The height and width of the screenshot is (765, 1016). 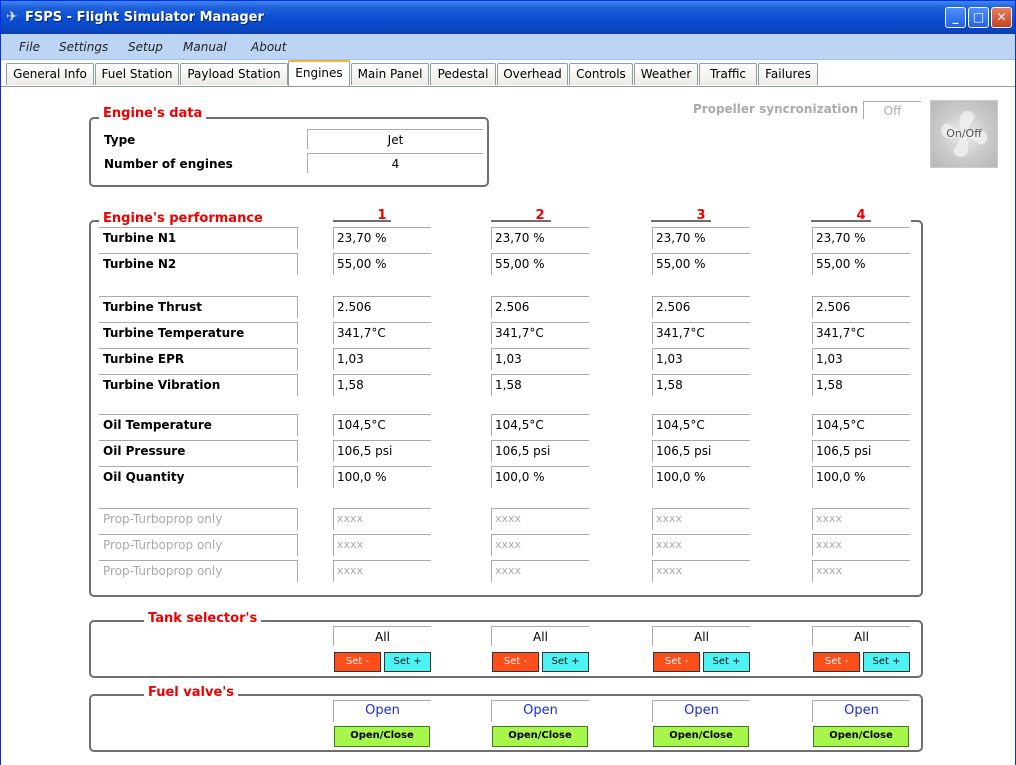 I want to click on tab-pedestal: Pedestal, so click(x=463, y=74).